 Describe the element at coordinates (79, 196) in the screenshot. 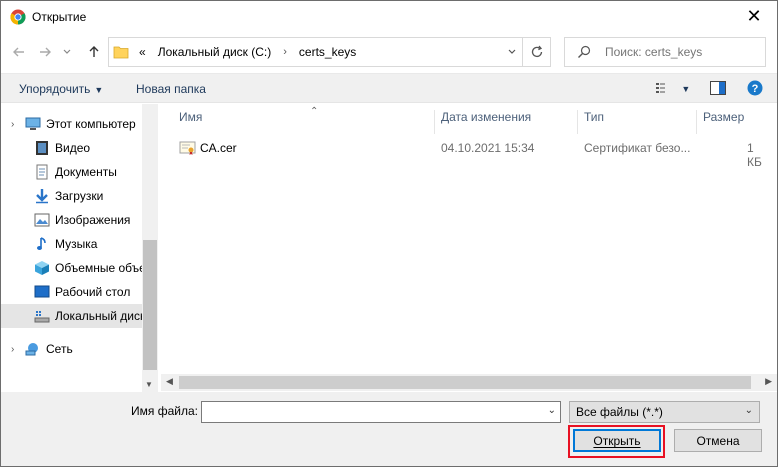

I see `sidebar-item-label: Загрузки` at that location.